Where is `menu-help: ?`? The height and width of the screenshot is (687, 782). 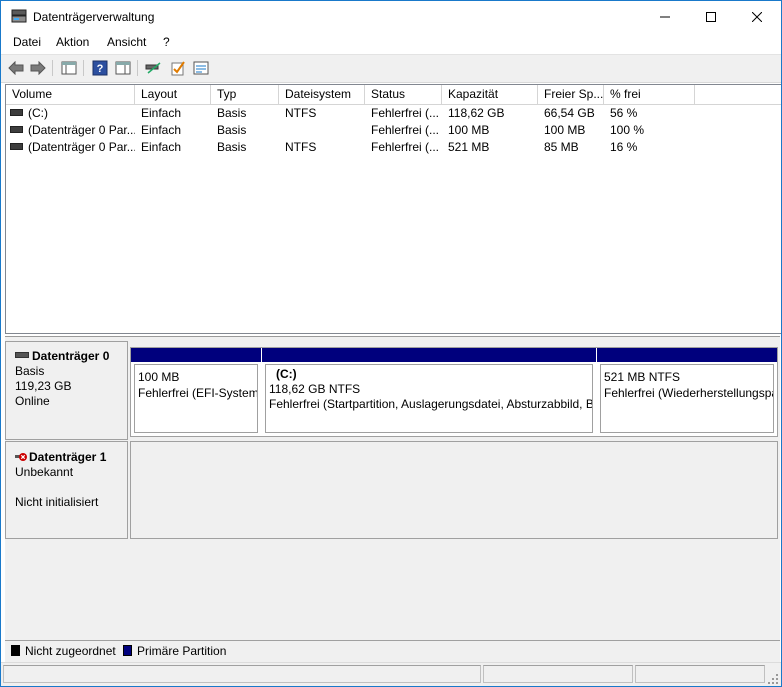
menu-help: ? is located at coordinates (166, 42).